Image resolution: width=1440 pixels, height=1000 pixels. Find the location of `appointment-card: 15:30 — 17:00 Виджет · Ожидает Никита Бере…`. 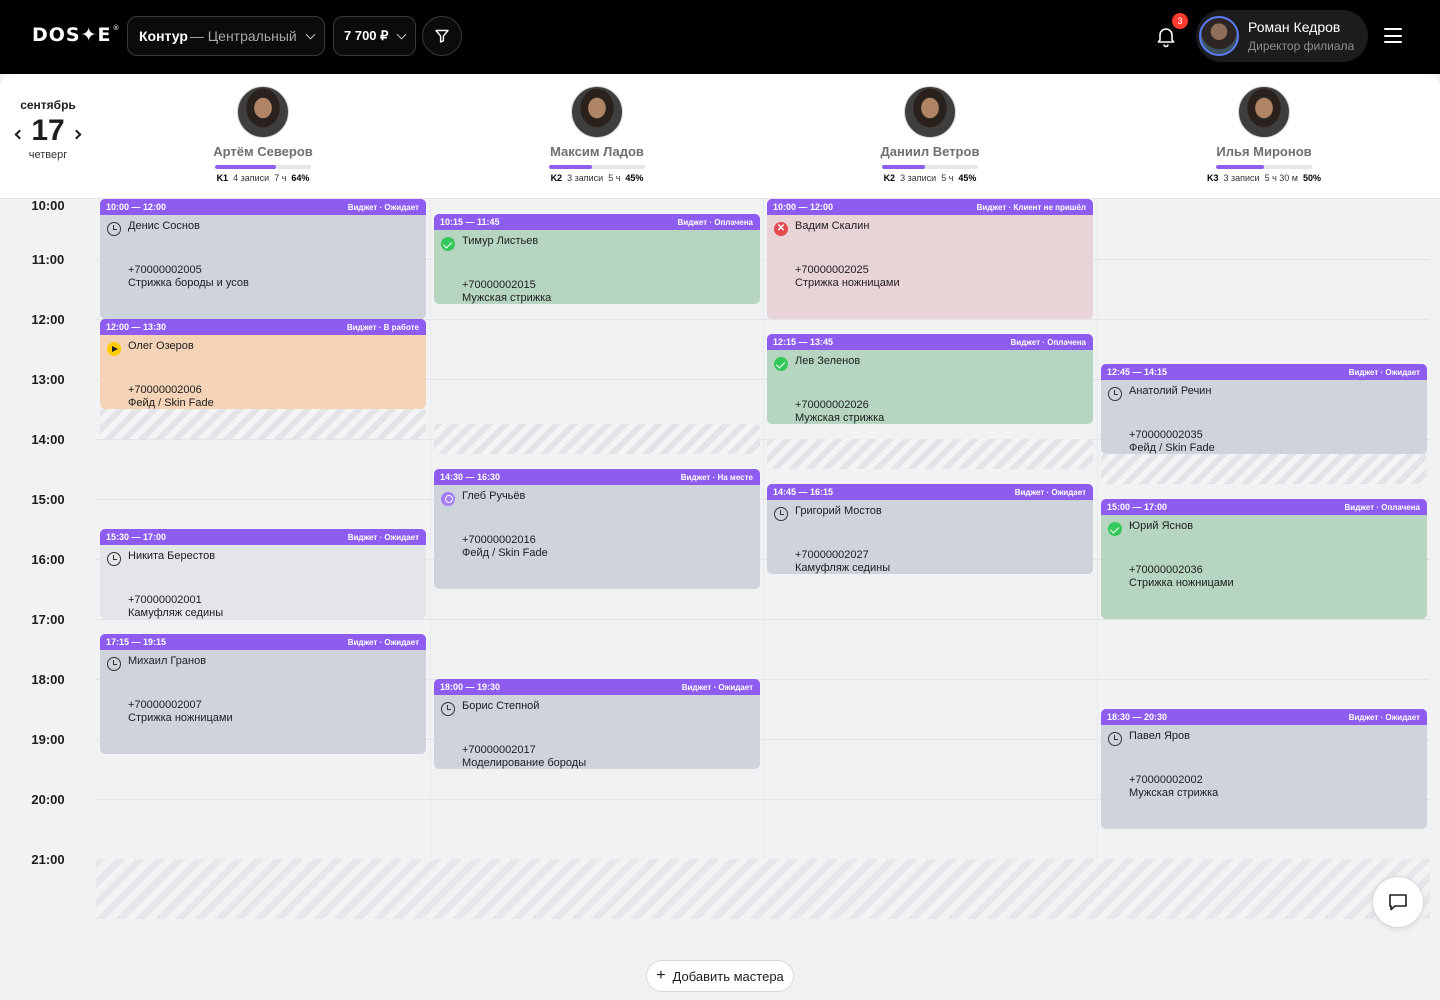

appointment-card: 15:30 — 17:00 Виджет · Ожидает Никита Бере… is located at coordinates (263, 574).